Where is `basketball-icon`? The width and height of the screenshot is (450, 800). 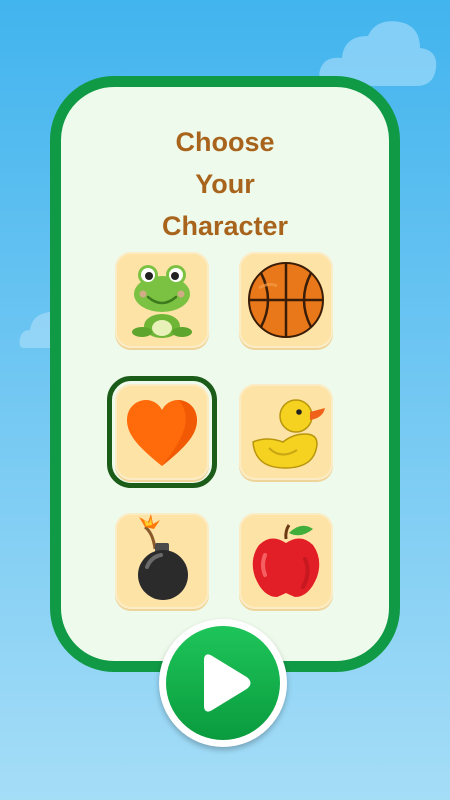
basketball-icon is located at coordinates (286, 300).